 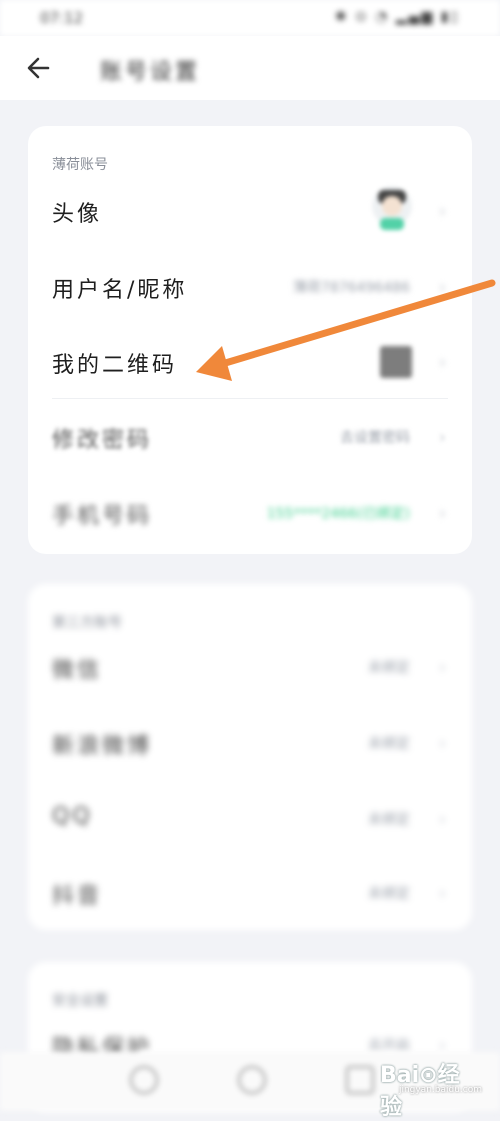 I want to click on watermark-url: jingyan.baidu.com, so click(x=440, y=1090).